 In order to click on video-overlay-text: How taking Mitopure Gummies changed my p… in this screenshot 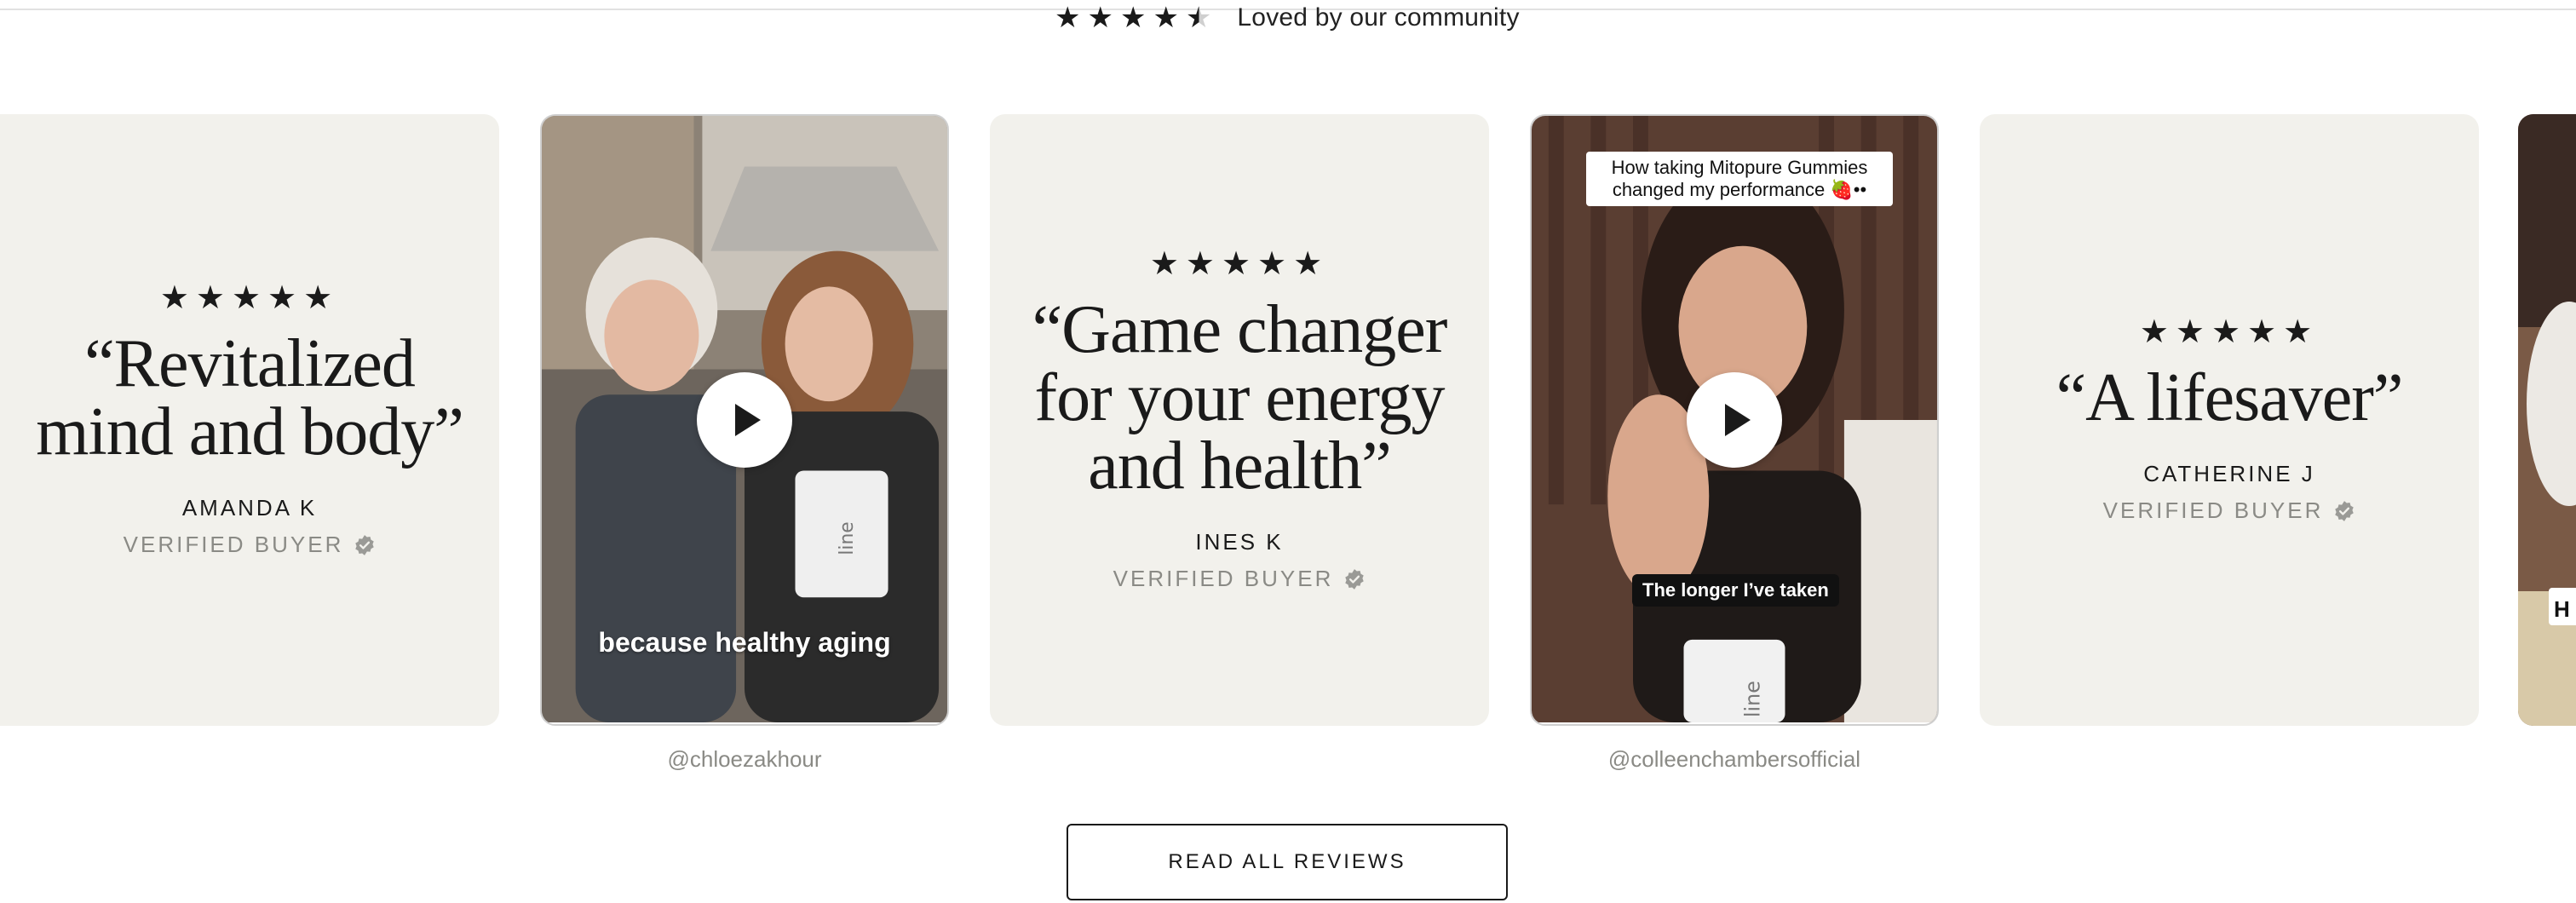, I will do `click(1740, 179)`.